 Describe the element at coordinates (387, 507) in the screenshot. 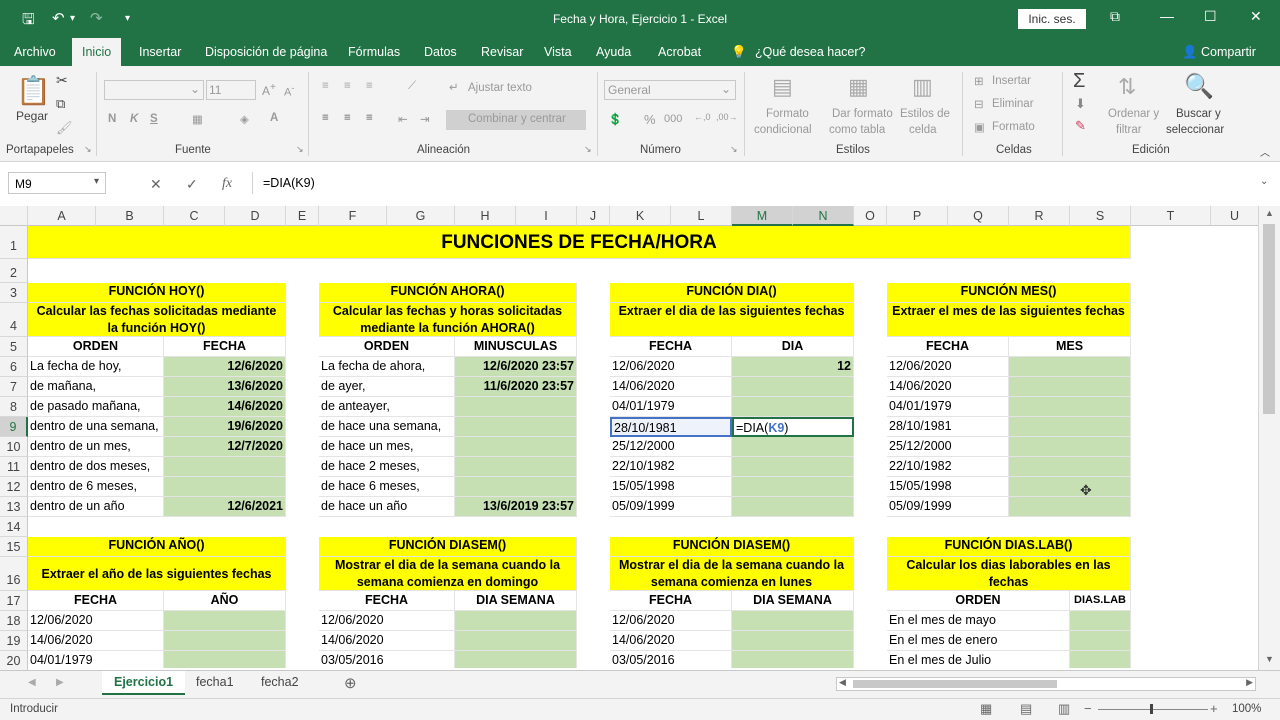

I see `table-cell: de hace un año` at that location.